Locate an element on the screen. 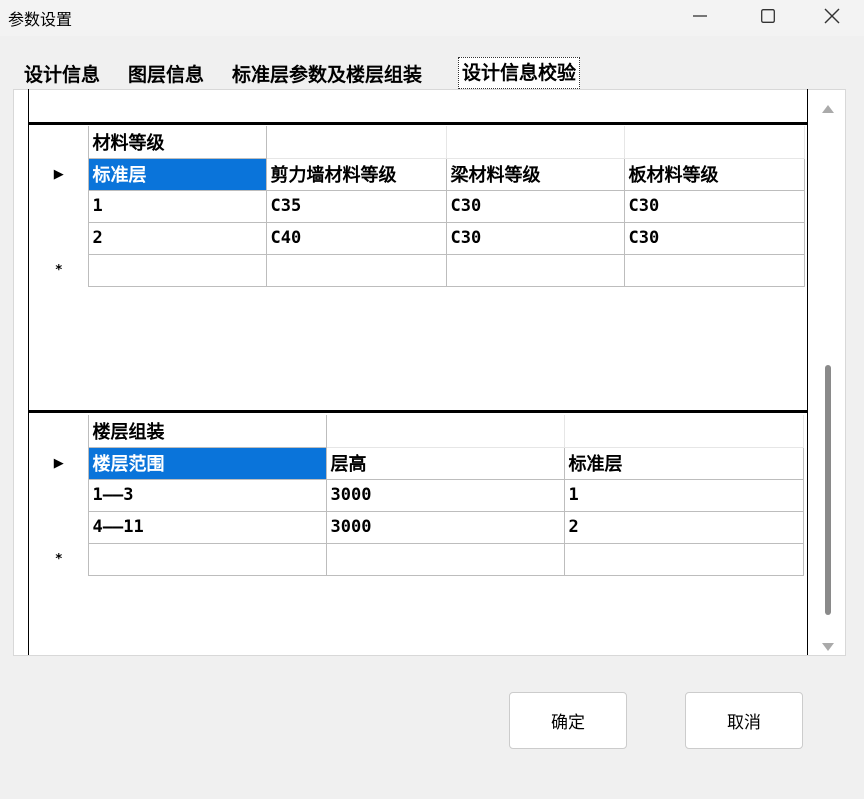  close-icon is located at coordinates (832, 16).